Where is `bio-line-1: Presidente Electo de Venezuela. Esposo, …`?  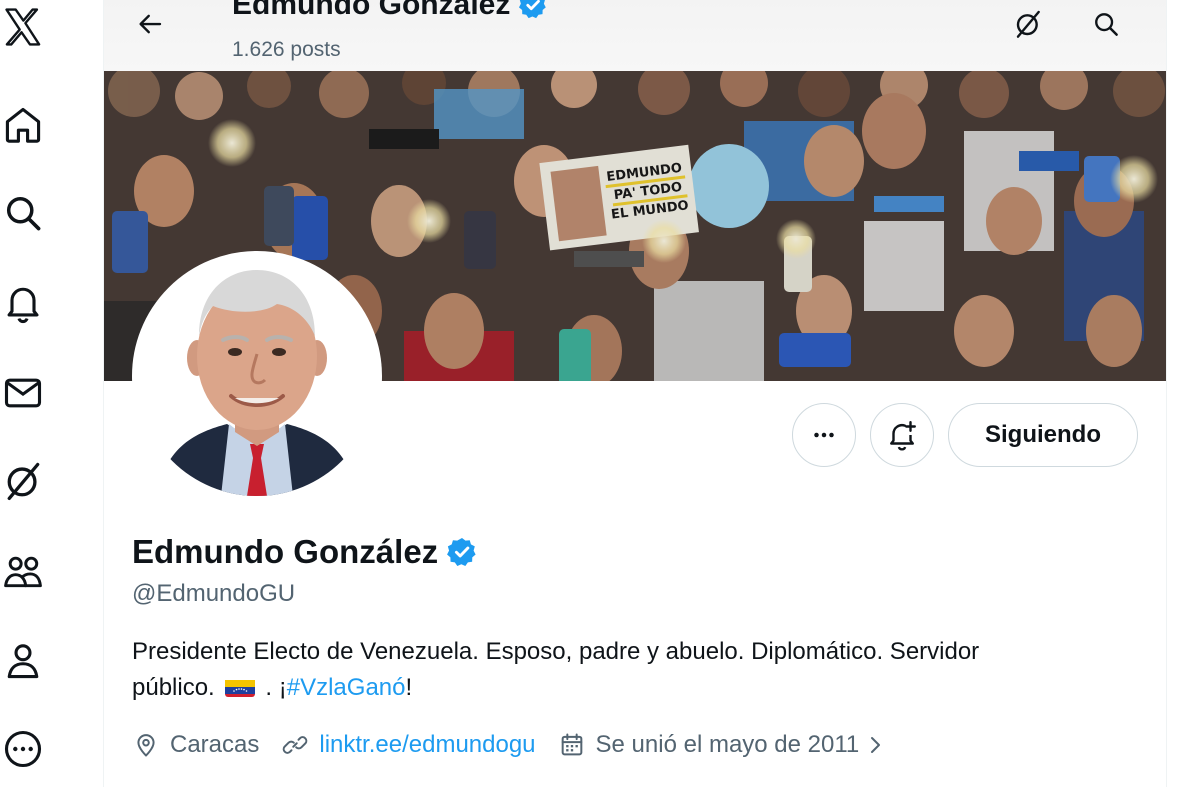 bio-line-1: Presidente Electo de Venezuela. Esposo, … is located at coordinates (556, 651).